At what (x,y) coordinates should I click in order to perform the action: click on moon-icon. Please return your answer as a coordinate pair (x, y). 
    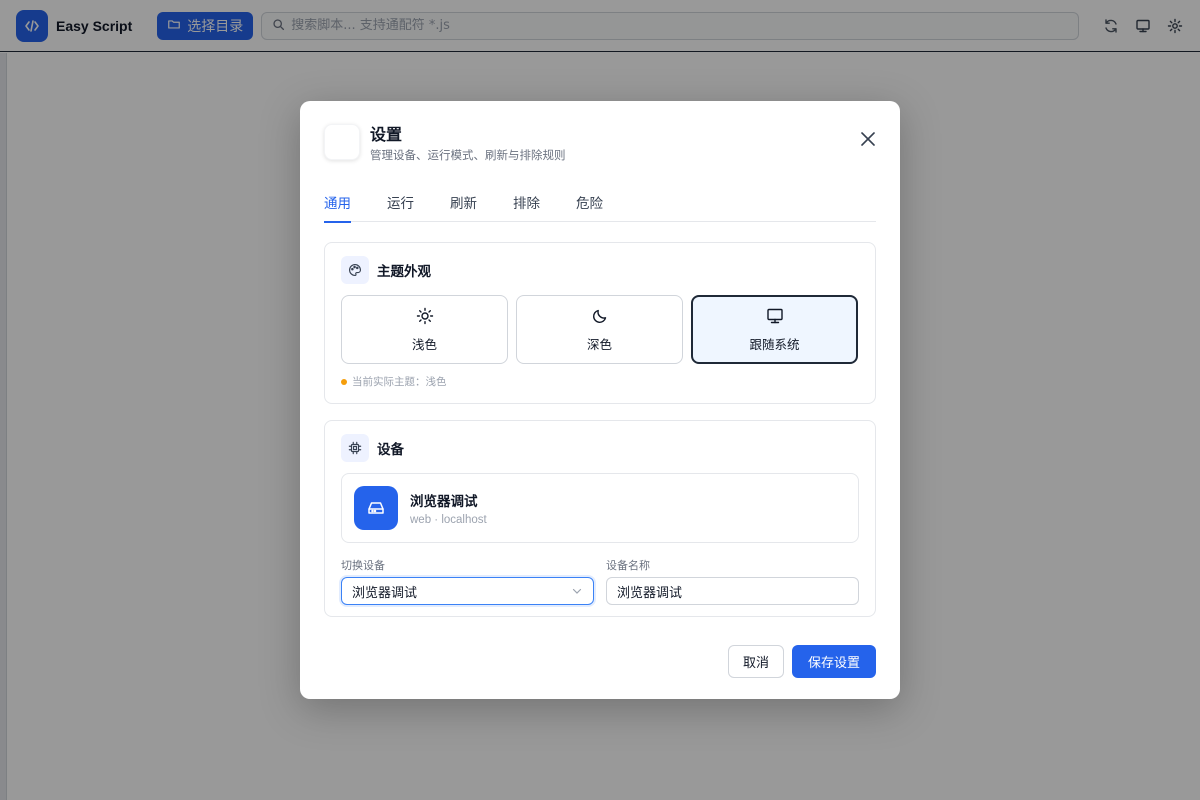
    Looking at the image, I should click on (600, 318).